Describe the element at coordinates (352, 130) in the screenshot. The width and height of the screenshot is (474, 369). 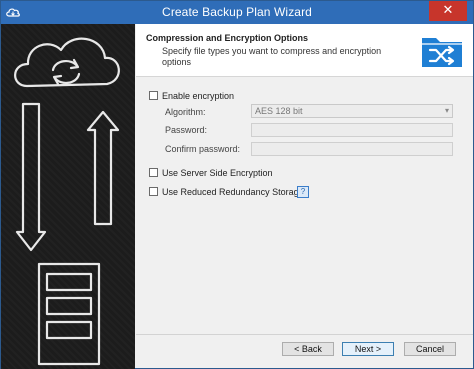
I see `password-field` at that location.